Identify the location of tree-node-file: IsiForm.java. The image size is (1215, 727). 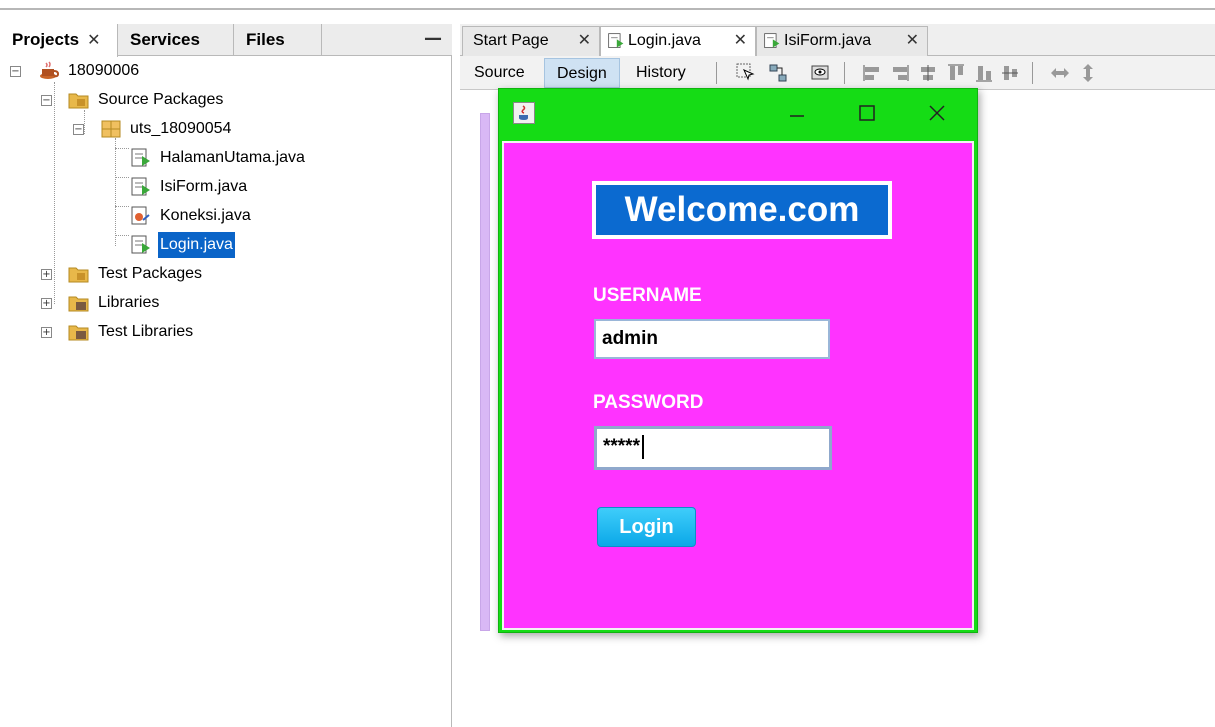
(189, 187).